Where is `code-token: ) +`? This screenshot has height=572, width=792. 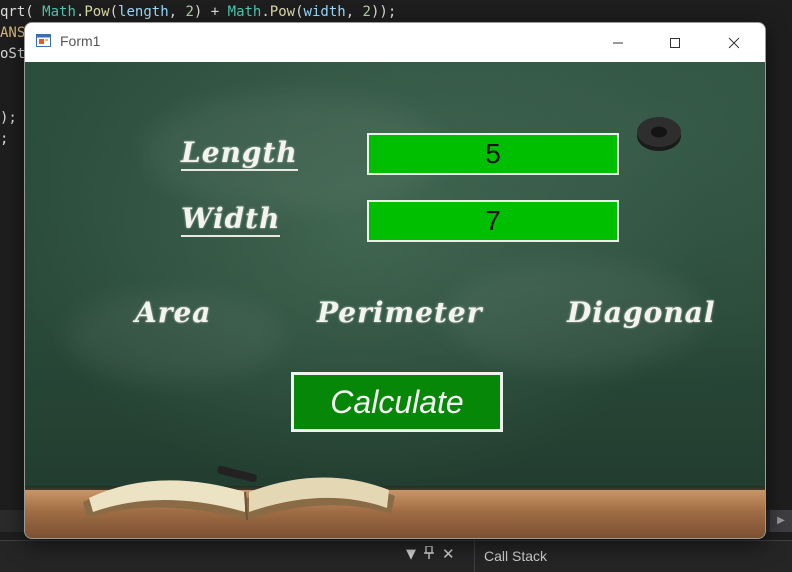
code-token: ) + is located at coordinates (210, 12).